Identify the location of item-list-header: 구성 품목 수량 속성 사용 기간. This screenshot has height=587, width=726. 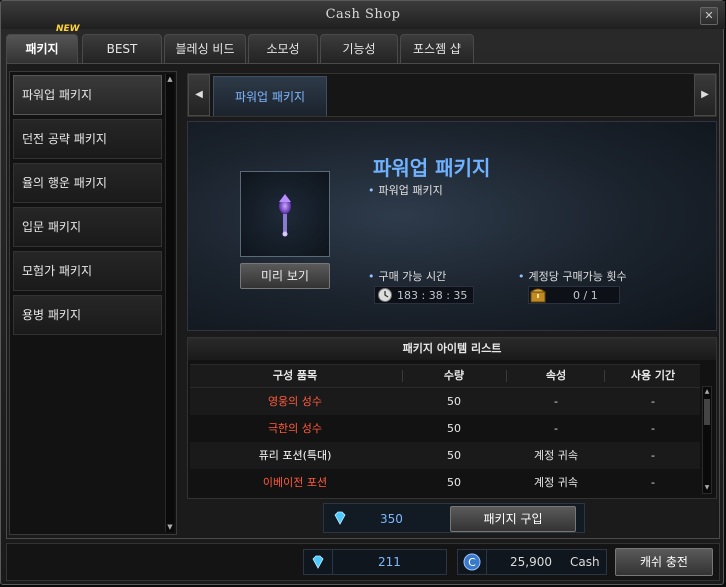
(445, 376).